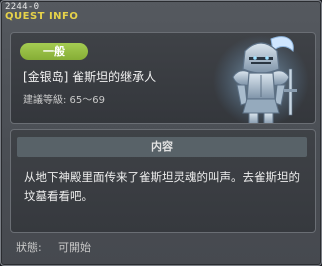 The width and height of the screenshot is (322, 266). Describe the element at coordinates (162, 147) in the screenshot. I see `content-section-header: 内容` at that location.